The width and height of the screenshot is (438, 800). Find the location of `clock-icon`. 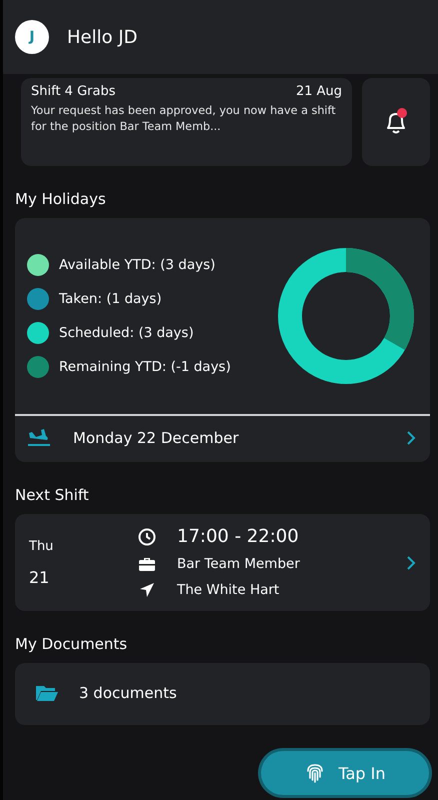

clock-icon is located at coordinates (147, 536).